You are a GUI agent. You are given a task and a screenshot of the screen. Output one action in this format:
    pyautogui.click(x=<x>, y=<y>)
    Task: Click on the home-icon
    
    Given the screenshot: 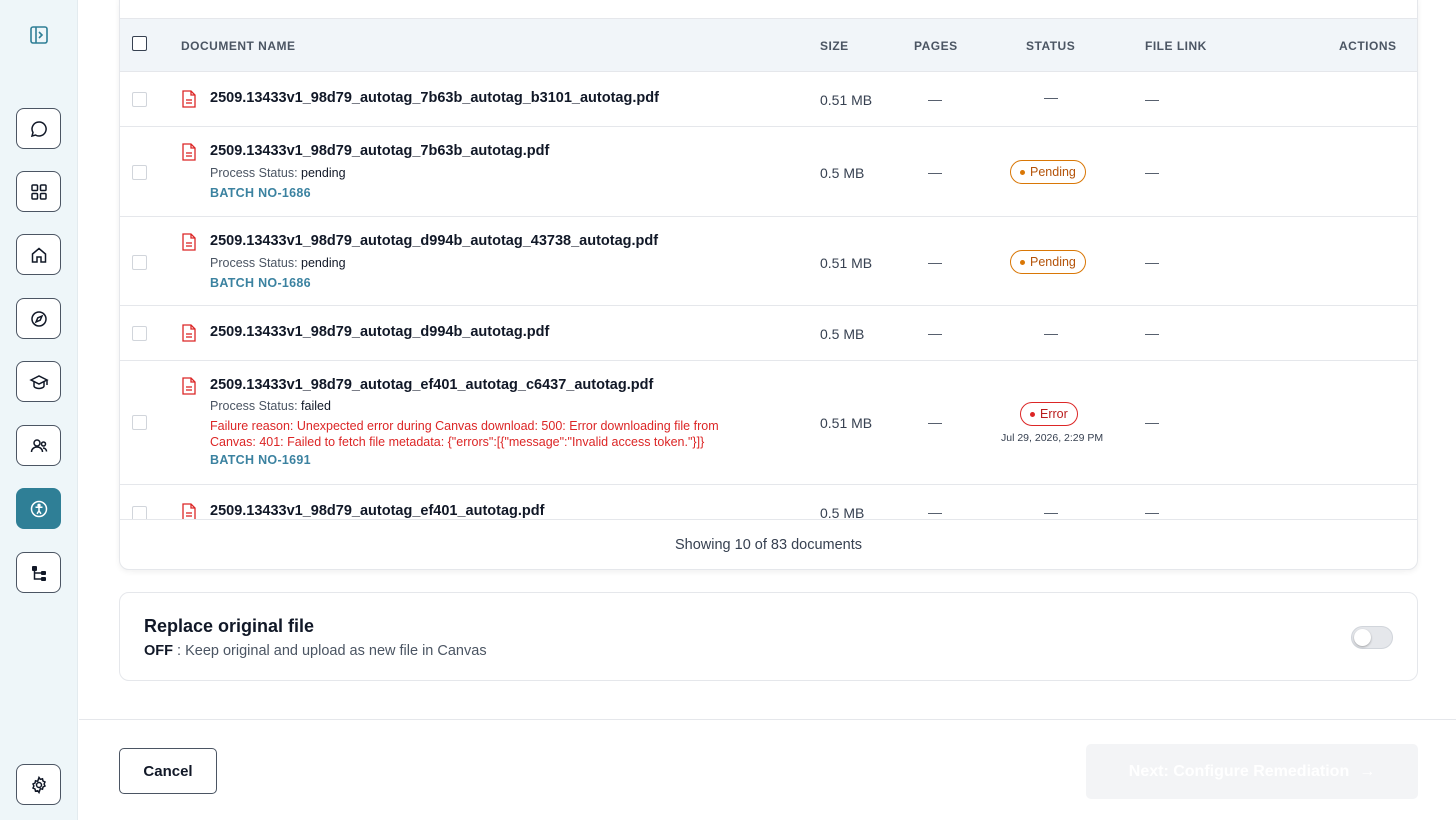 What is the action you would take?
    pyautogui.click(x=38, y=255)
    